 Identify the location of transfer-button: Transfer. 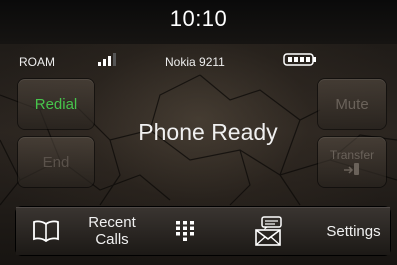
(352, 162).